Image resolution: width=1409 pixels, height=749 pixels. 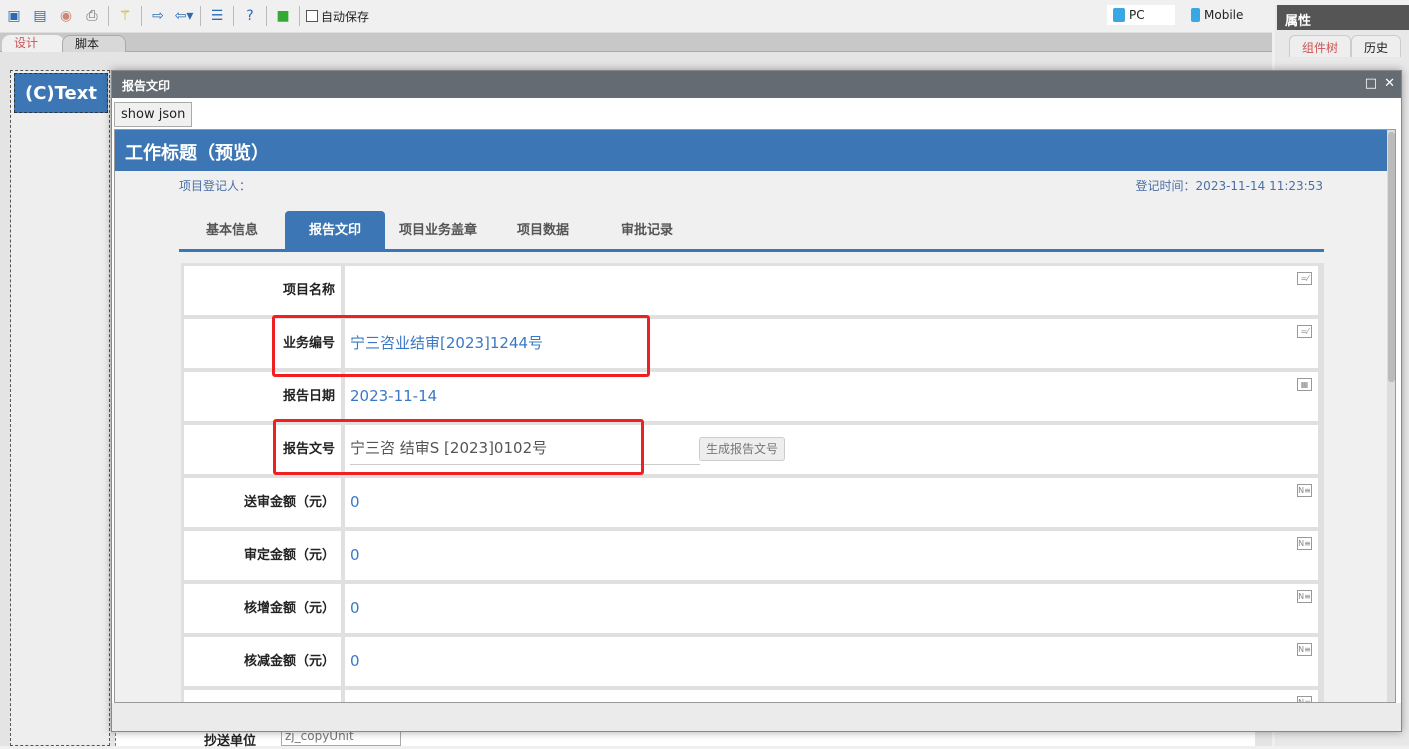 What do you see at coordinates (262, 396) in the screenshot?
I see `field-label: 报告日期` at bounding box center [262, 396].